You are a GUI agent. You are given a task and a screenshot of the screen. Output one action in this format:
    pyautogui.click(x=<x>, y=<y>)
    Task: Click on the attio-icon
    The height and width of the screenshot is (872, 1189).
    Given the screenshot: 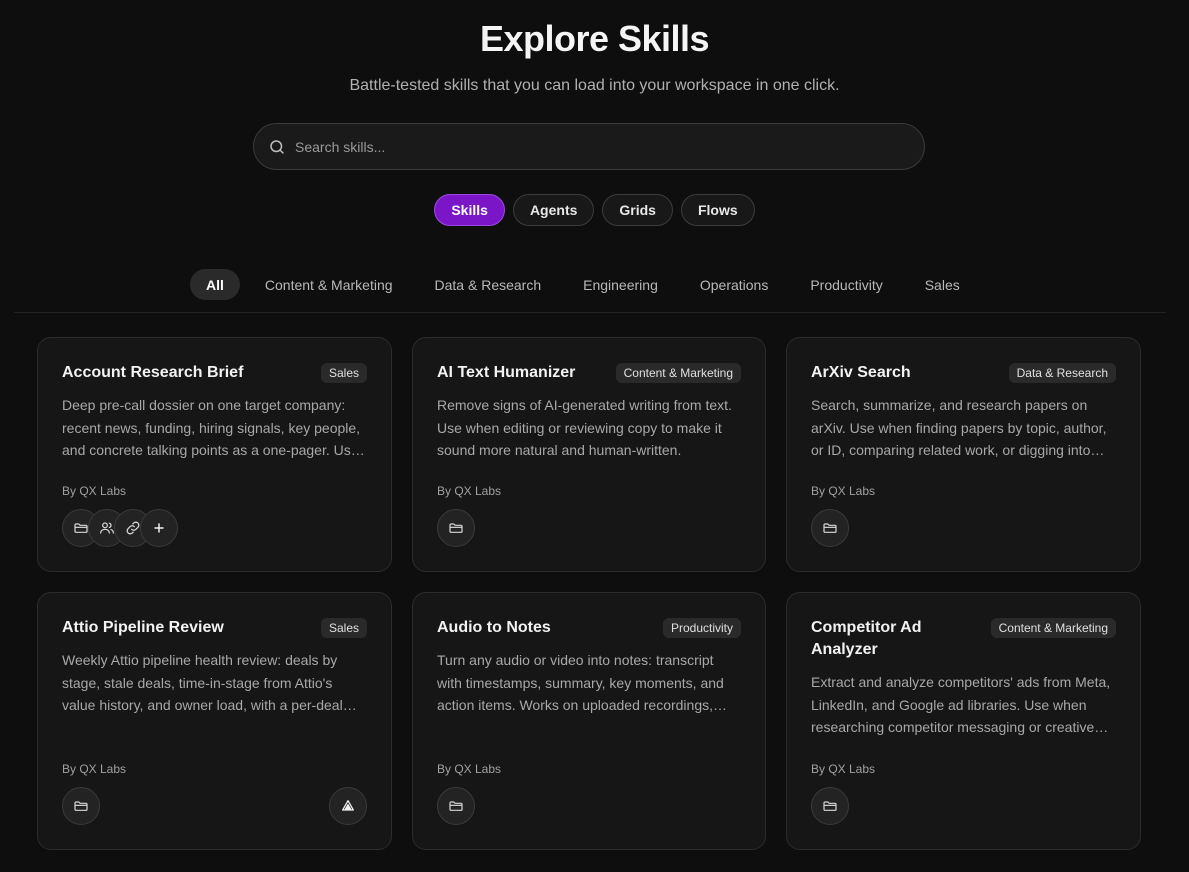 What is the action you would take?
    pyautogui.click(x=348, y=806)
    